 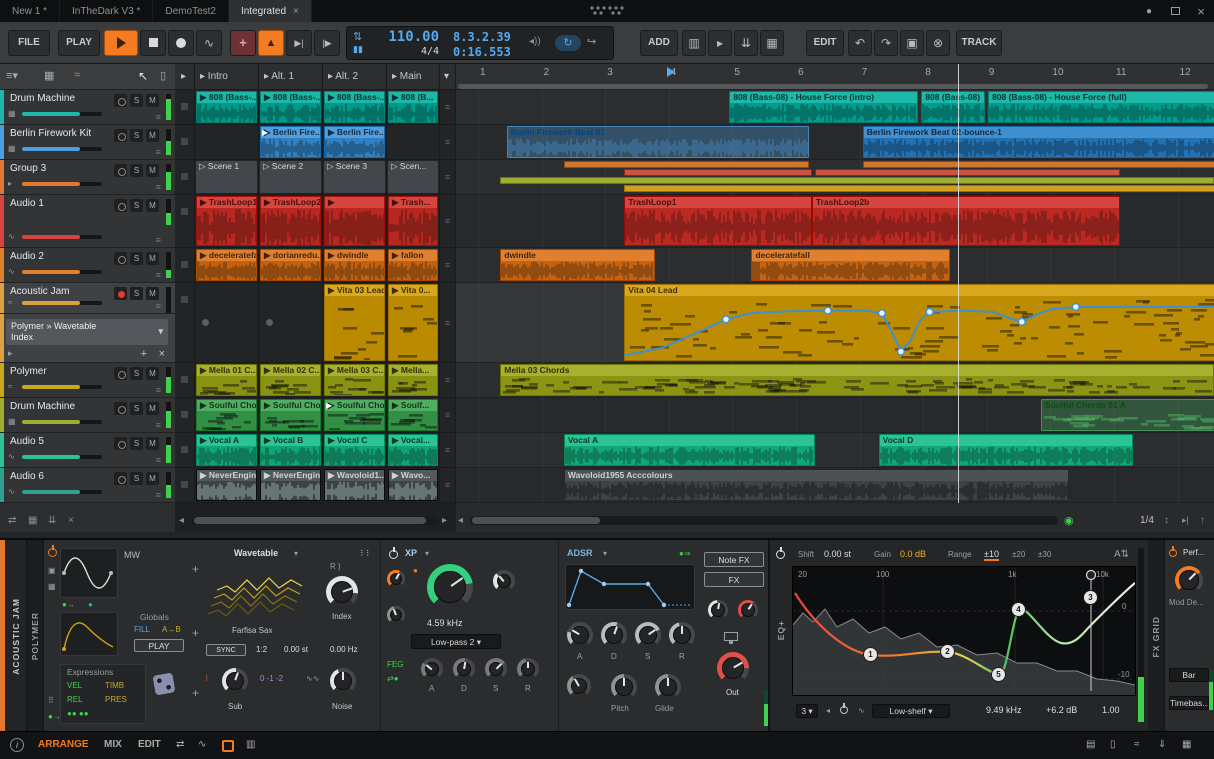 I want to click on info-button: i, so click(x=17, y=745).